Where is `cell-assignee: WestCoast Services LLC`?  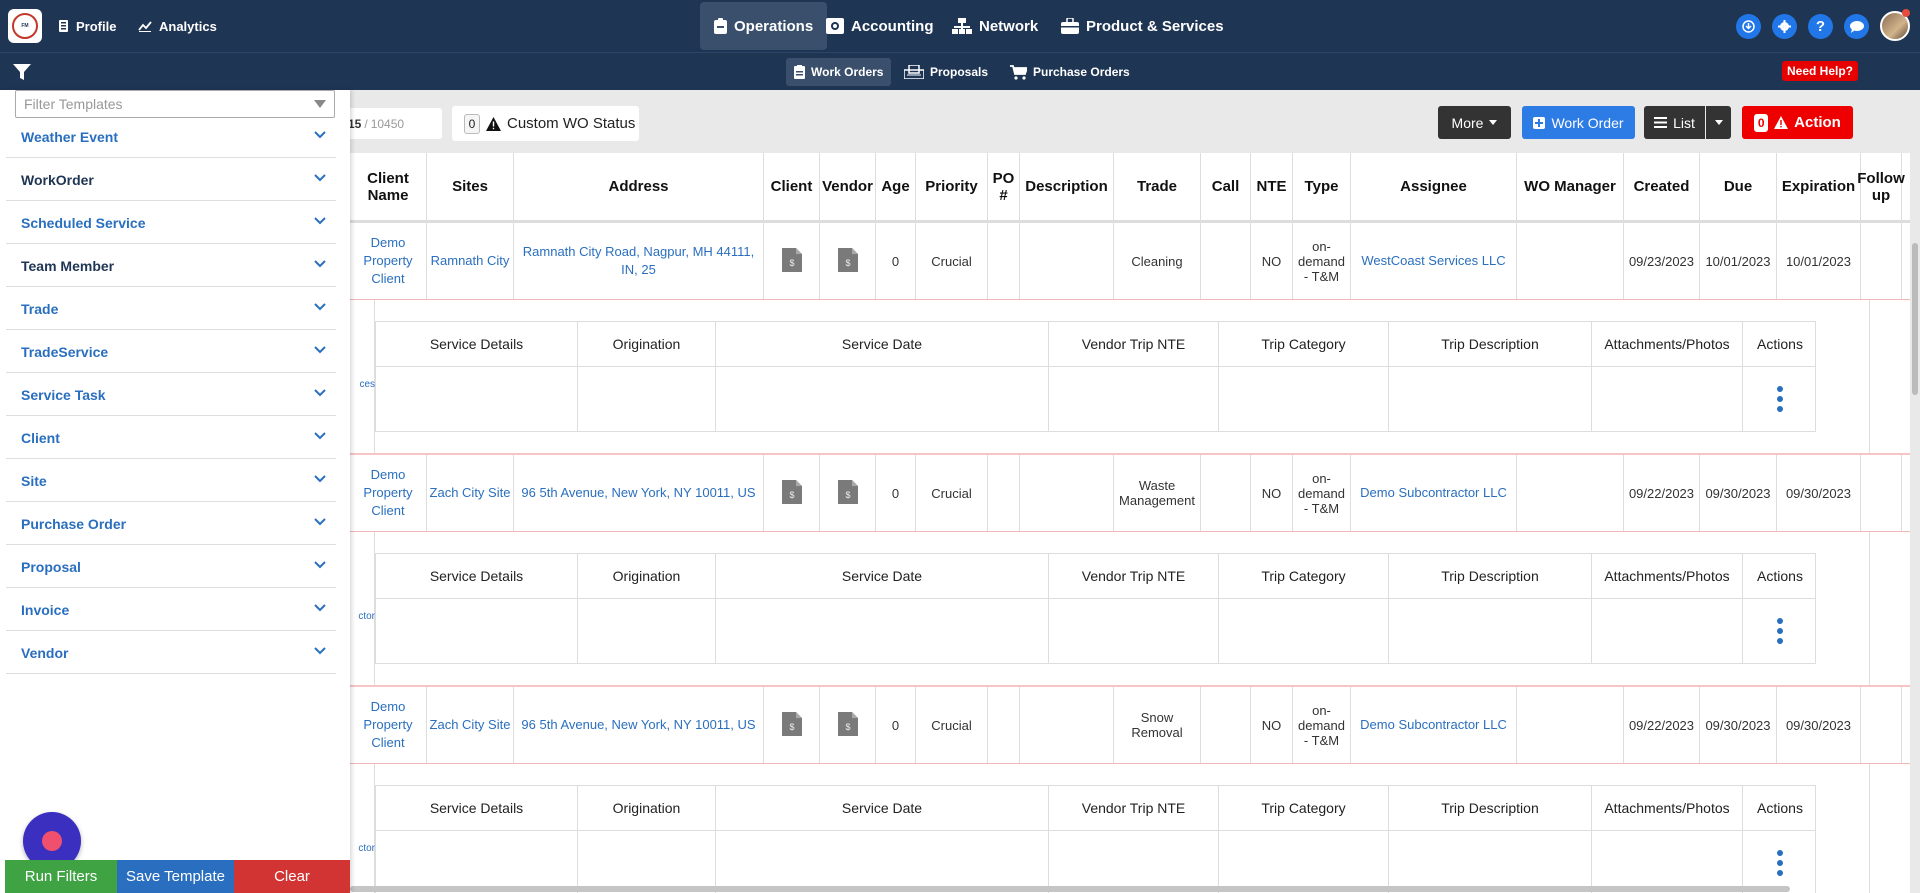 cell-assignee: WestCoast Services LLC is located at coordinates (1434, 261).